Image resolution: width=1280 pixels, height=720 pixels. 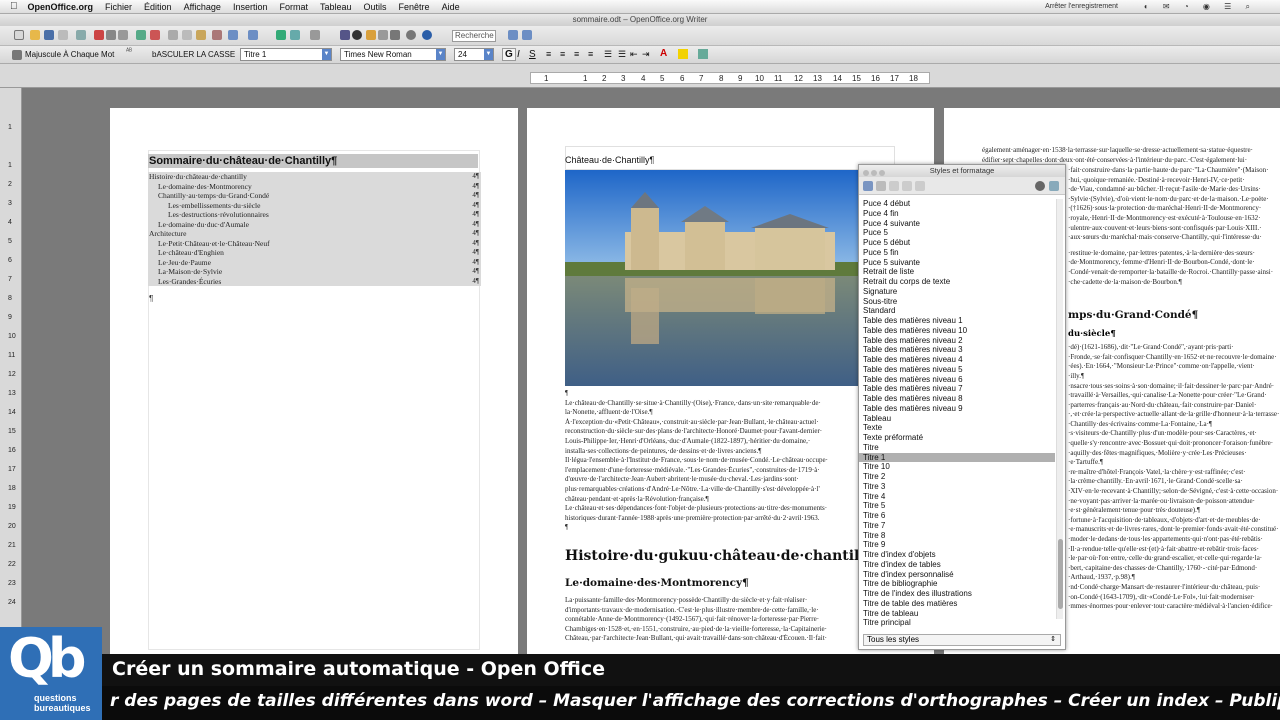 I want to click on style-list-item: Titre d'index personnalisé, so click(x=957, y=575).